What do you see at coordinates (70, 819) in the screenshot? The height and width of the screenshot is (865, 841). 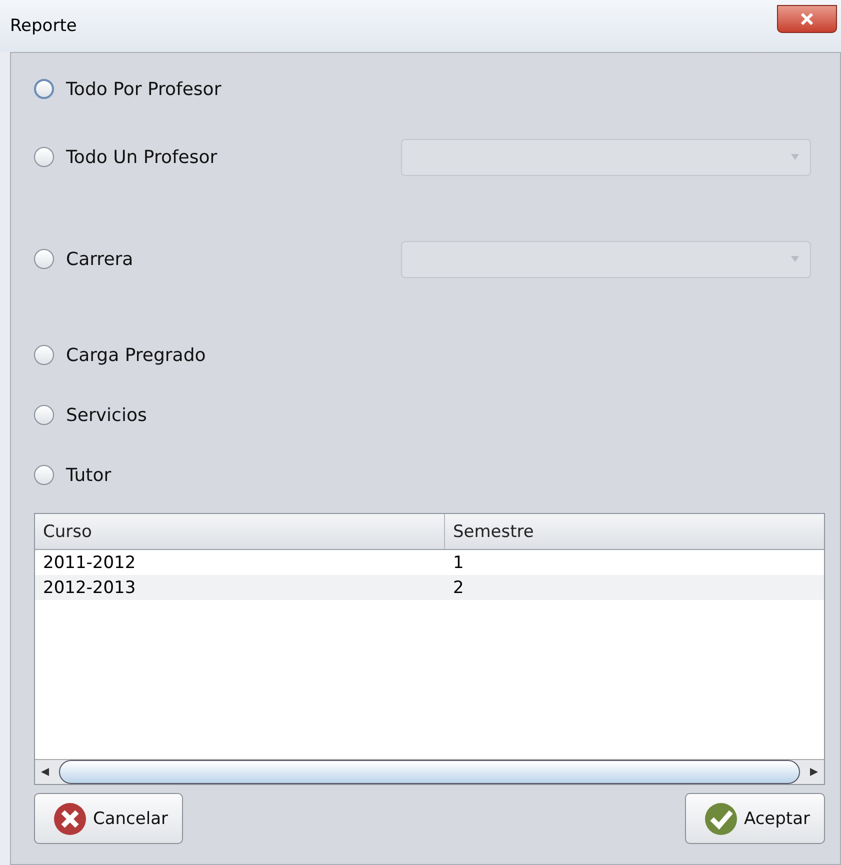 I see `cancel-icon` at bounding box center [70, 819].